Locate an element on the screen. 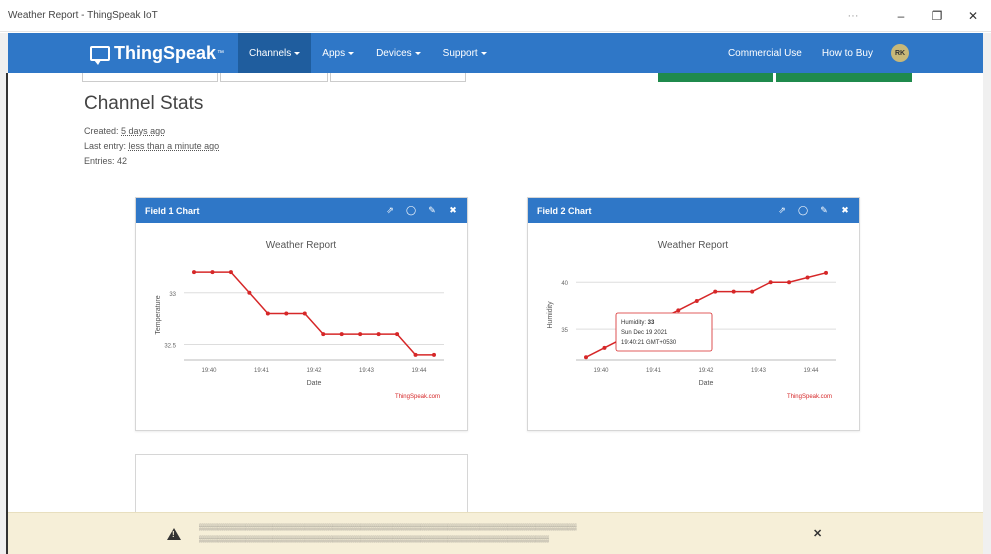 The image size is (991, 554). last-entry-value: less than a minute ago is located at coordinates (174, 146).